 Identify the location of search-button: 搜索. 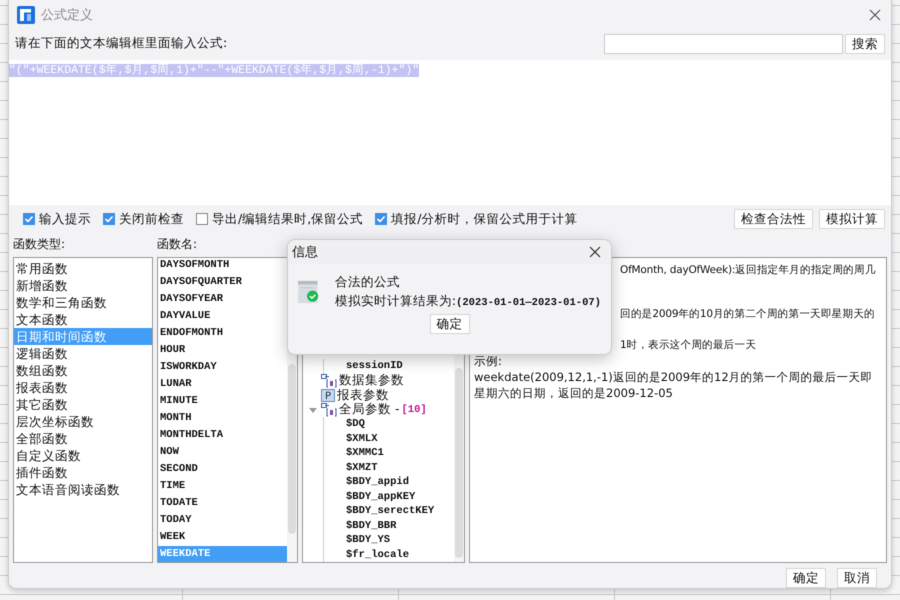
(865, 44).